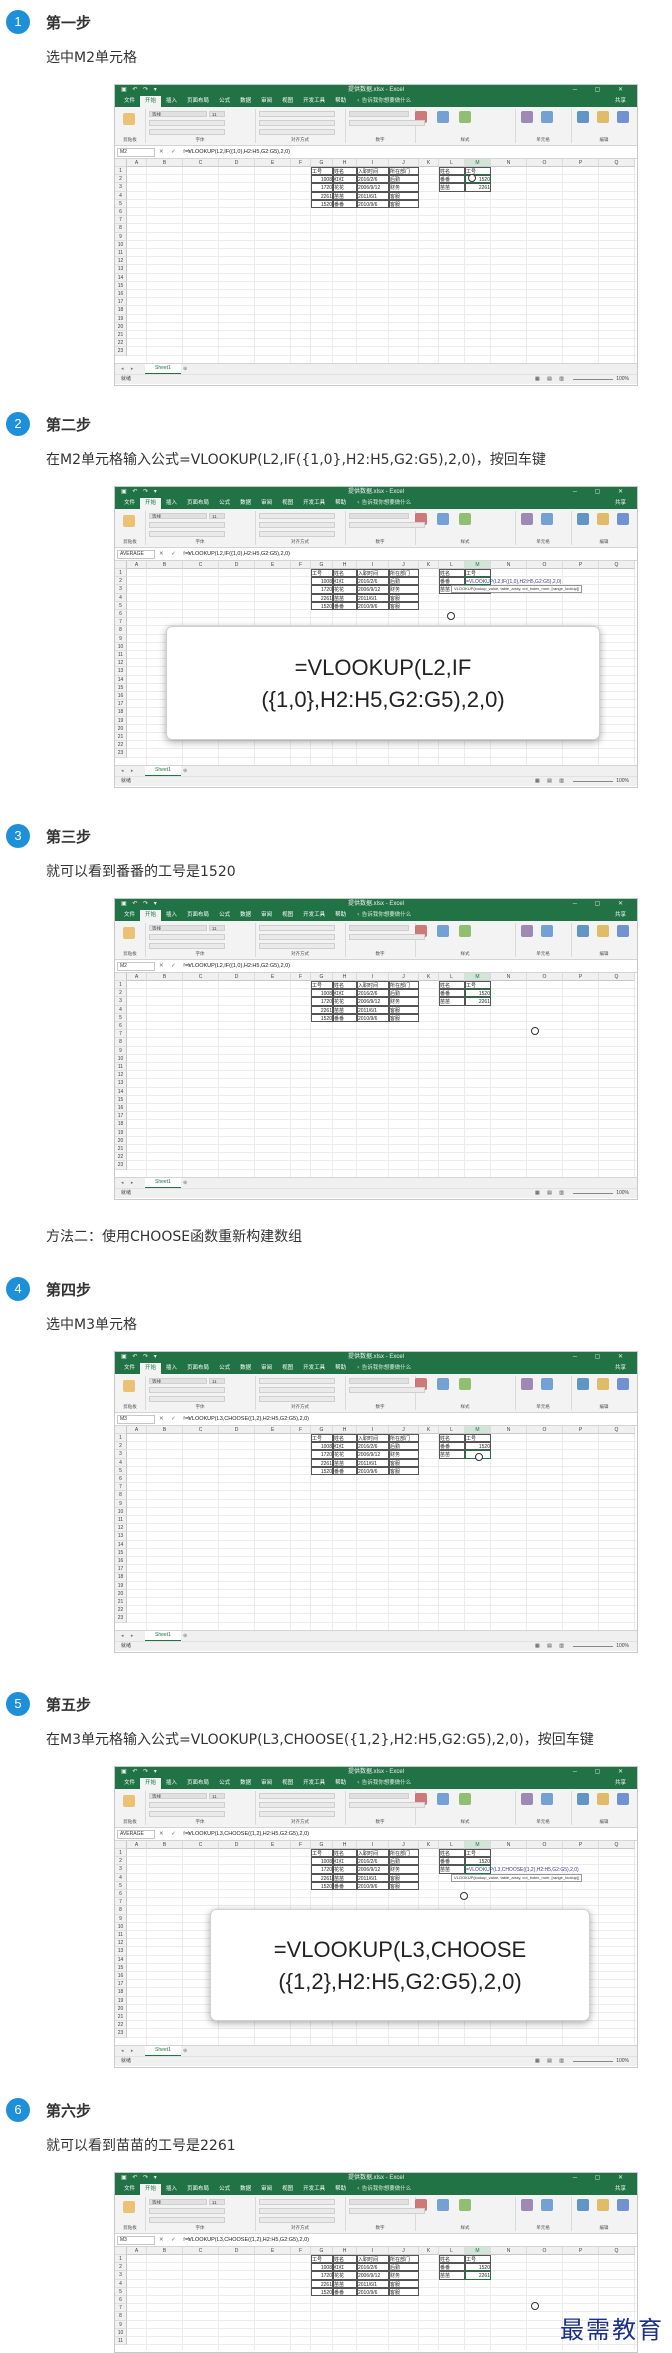  Describe the element at coordinates (121, 2000) in the screenshot. I see `row-header: 19` at that location.